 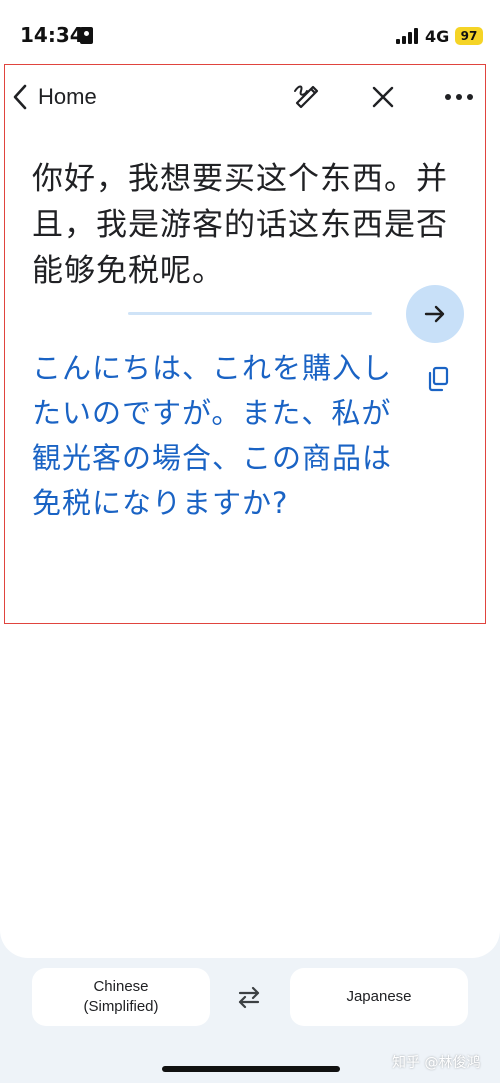 I want to click on swap-languages-button, so click(x=249, y=997).